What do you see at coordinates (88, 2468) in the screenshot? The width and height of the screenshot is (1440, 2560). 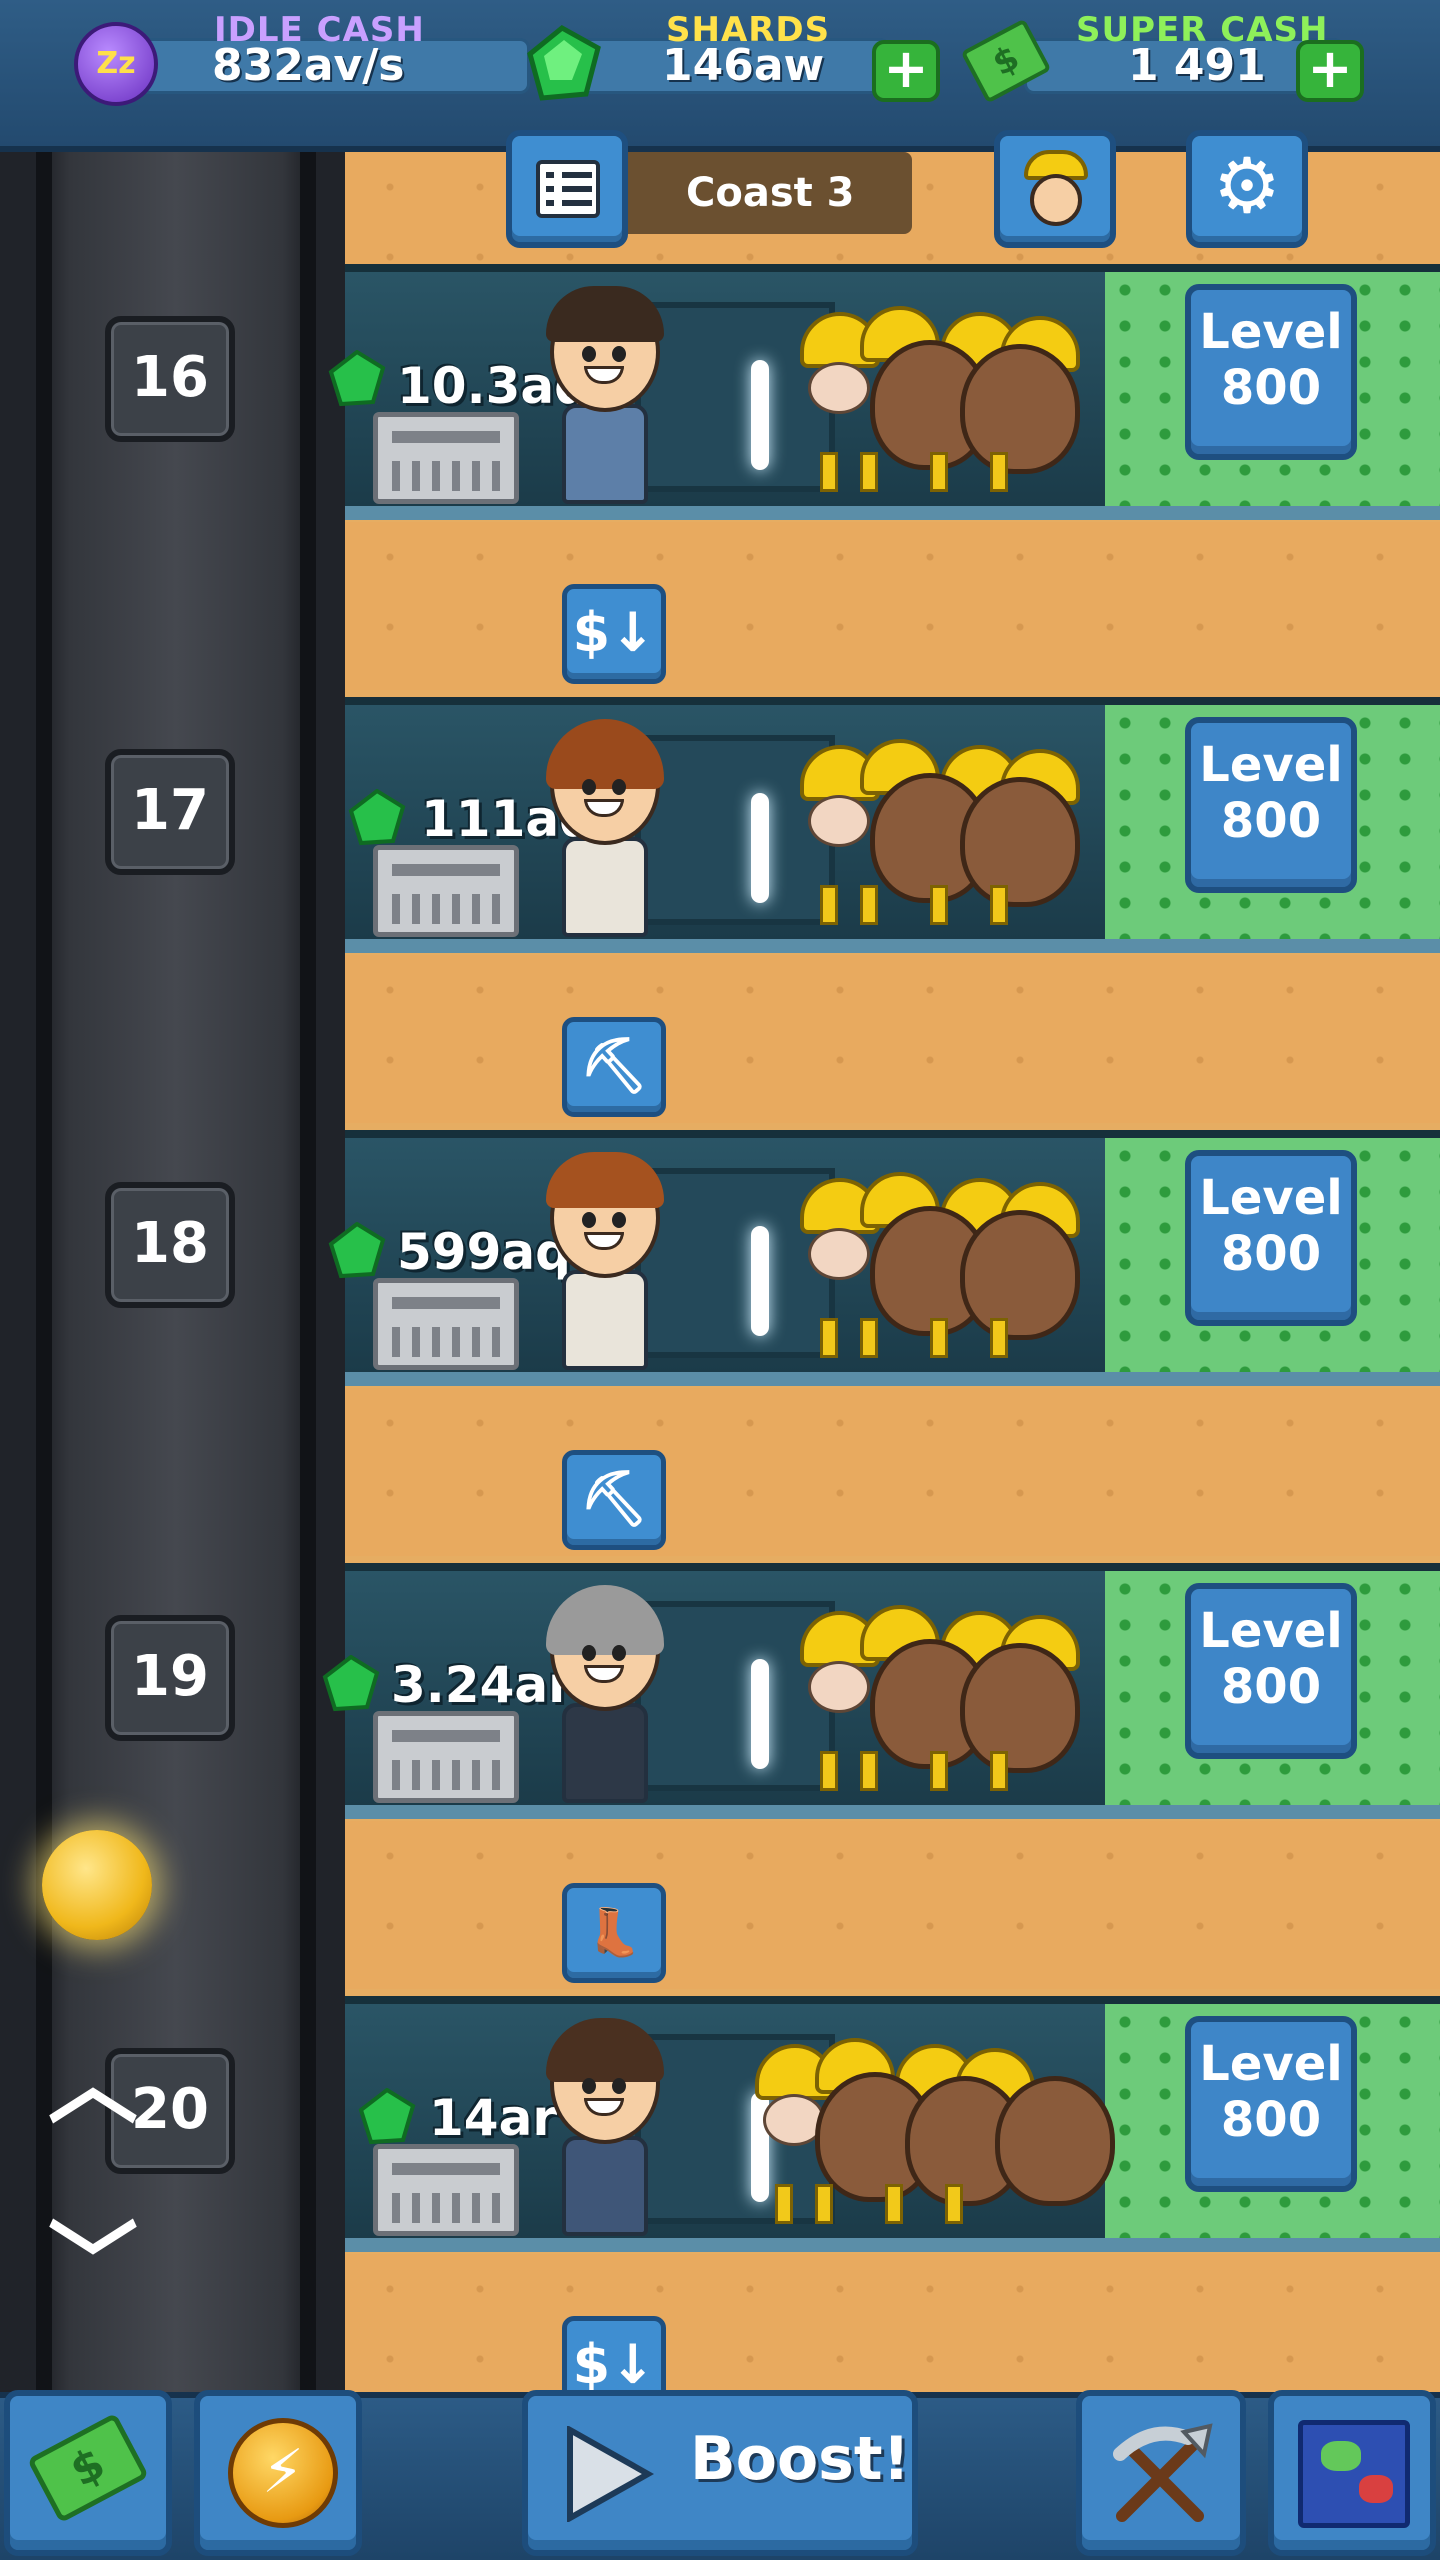 I see `cash-stack-icon: $` at bounding box center [88, 2468].